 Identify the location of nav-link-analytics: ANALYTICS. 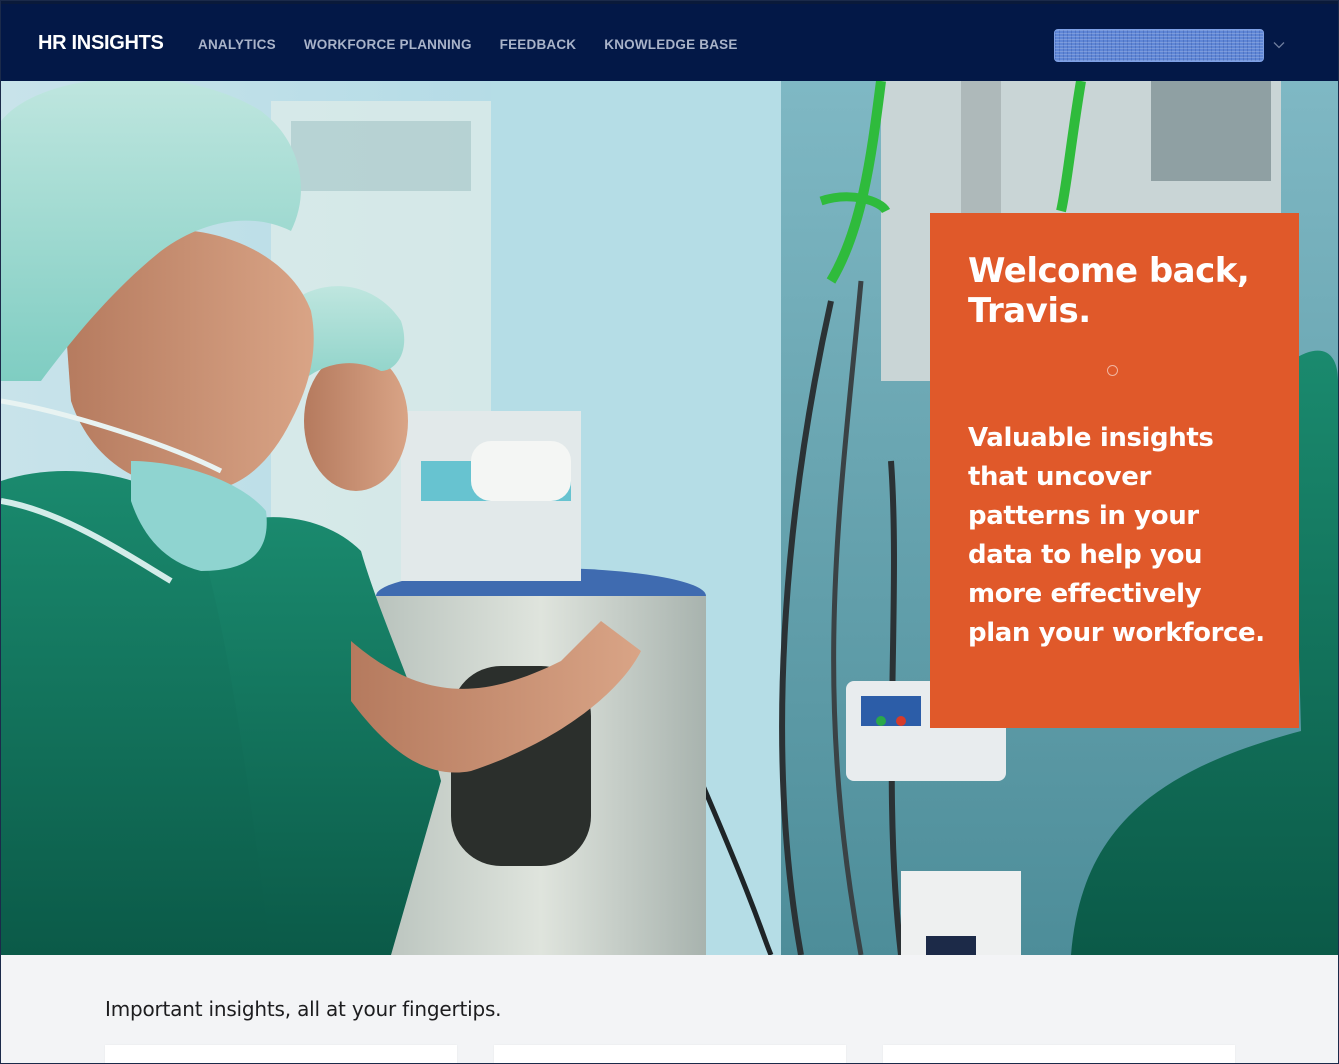
(237, 44).